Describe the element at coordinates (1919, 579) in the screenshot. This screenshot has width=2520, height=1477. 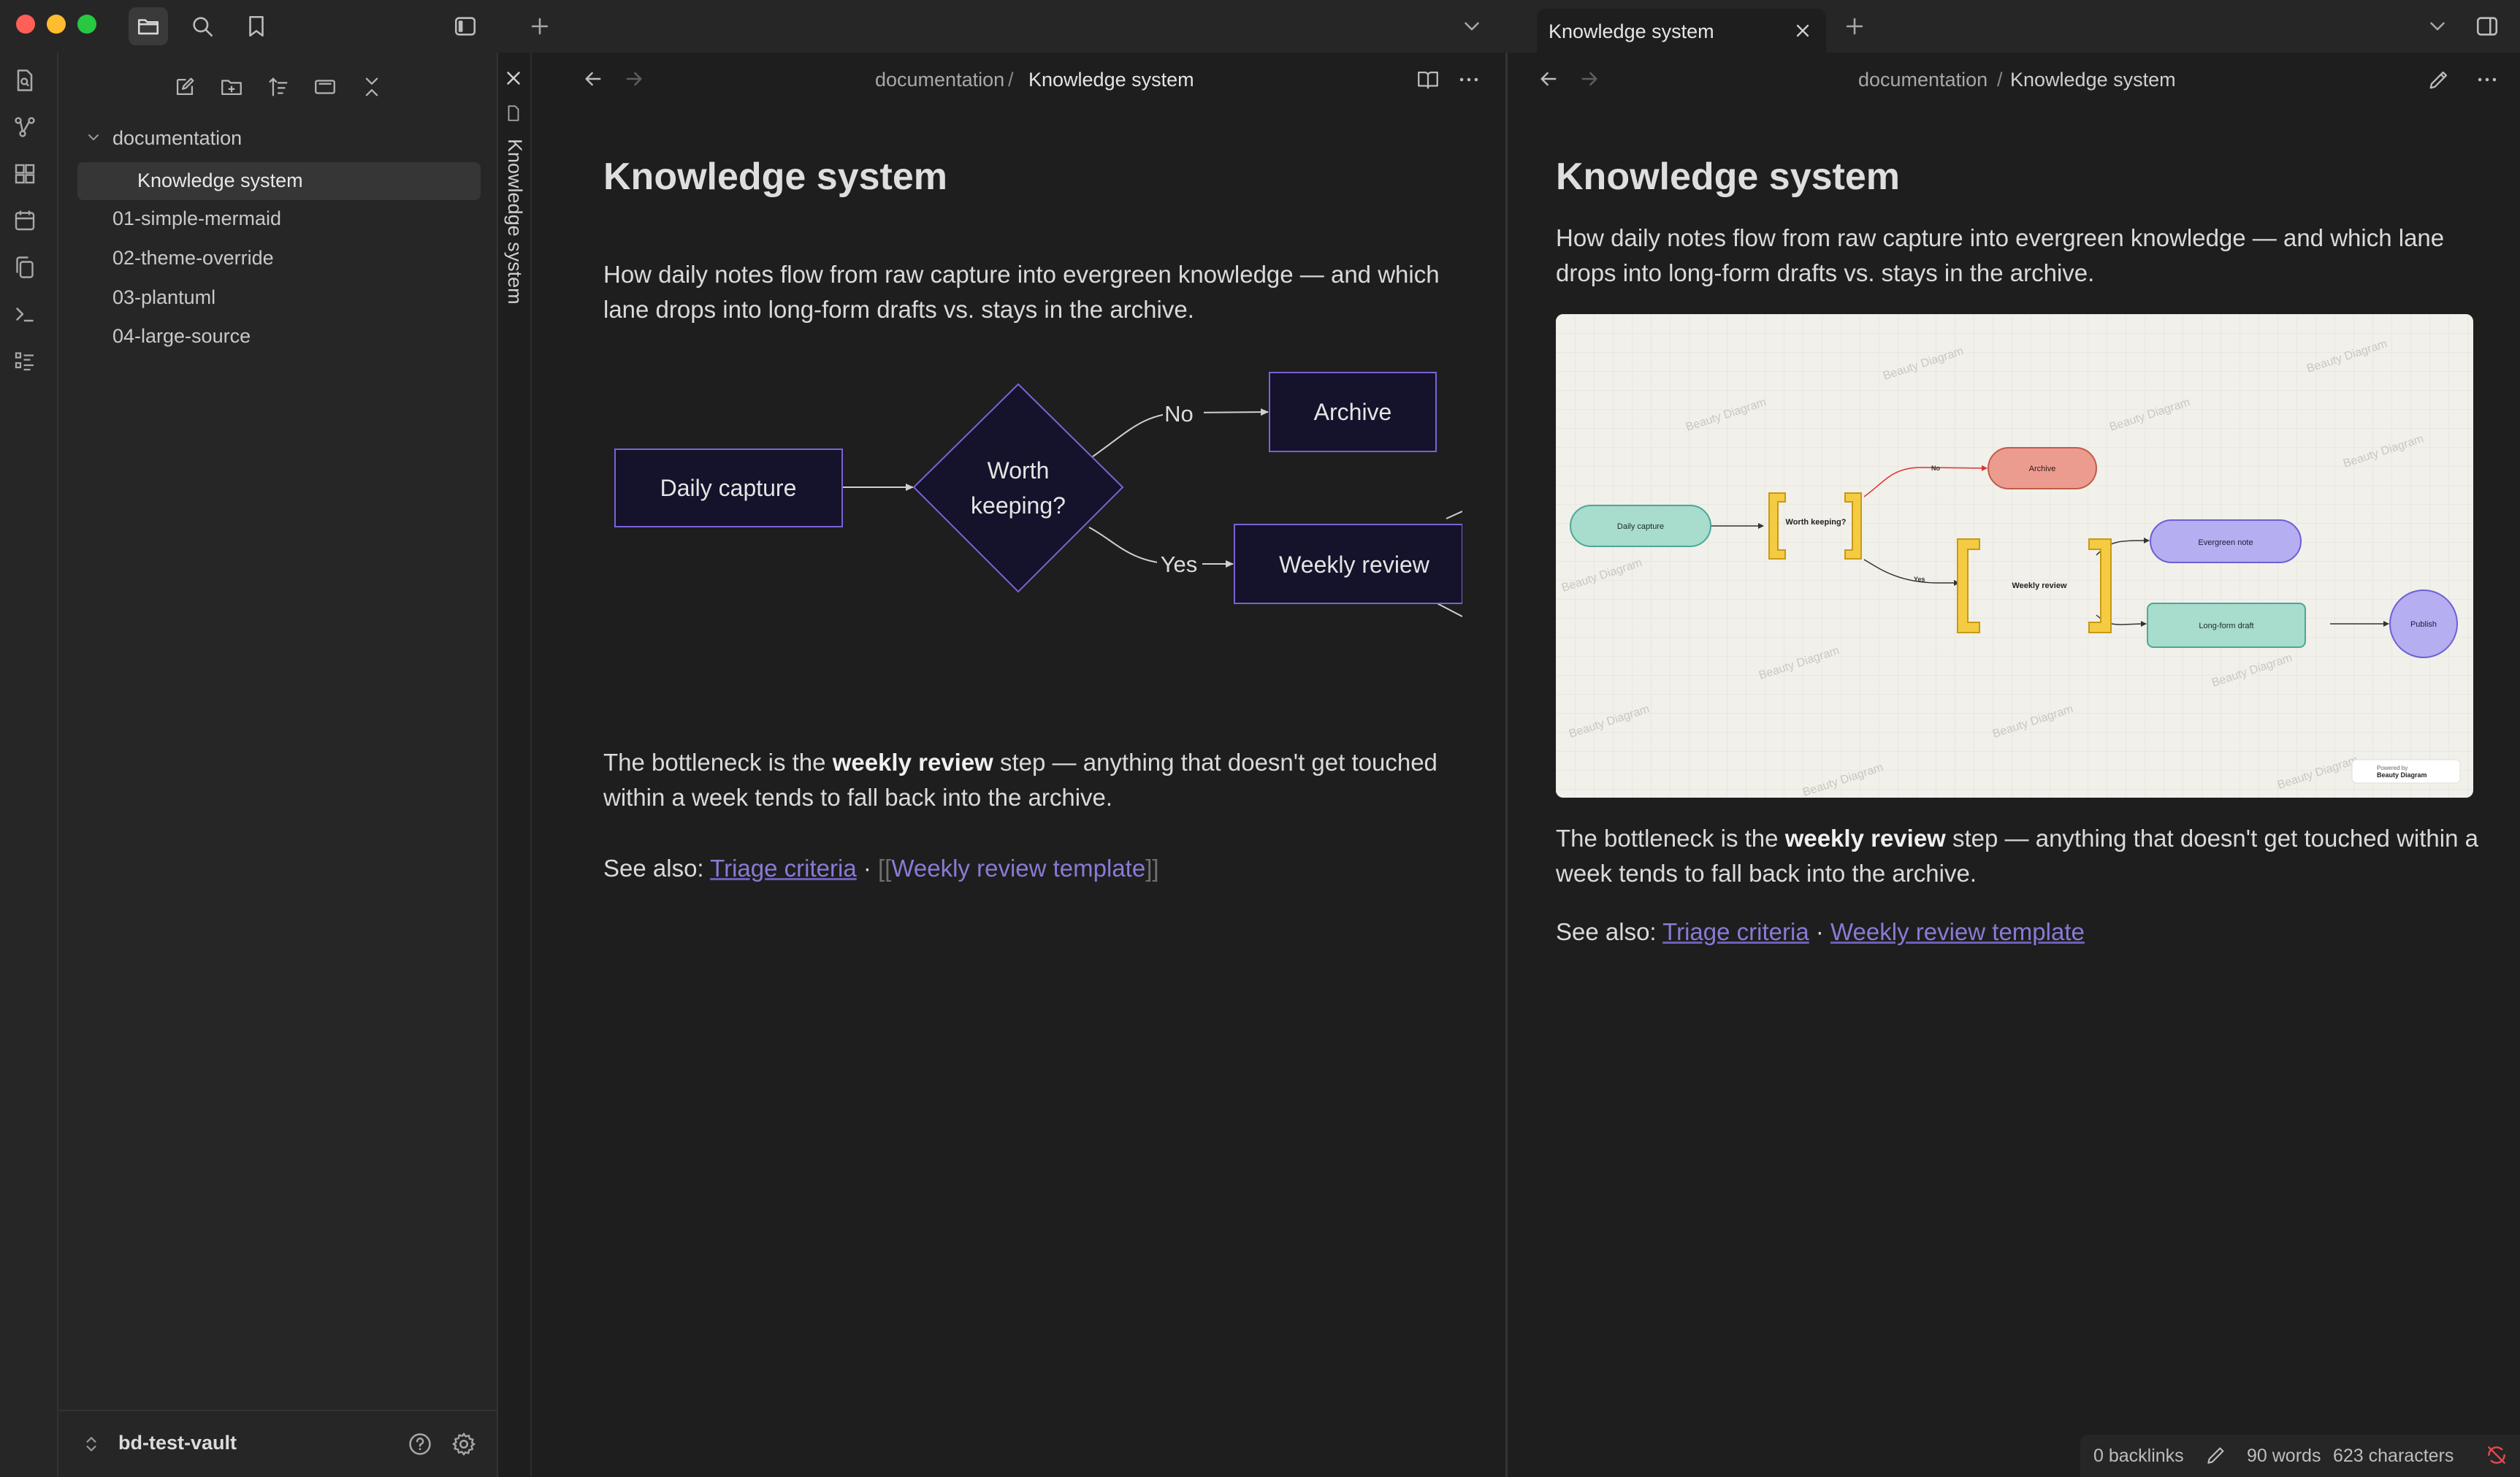
I see `edge-label-yes-img: Yes` at that location.